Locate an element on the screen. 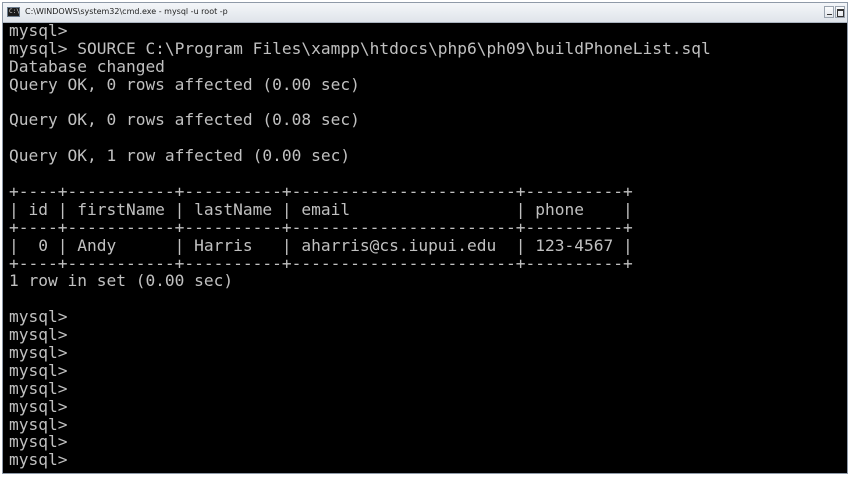 This screenshot has height=478, width=852. command-prompt-icon: C:\ is located at coordinates (13, 12).